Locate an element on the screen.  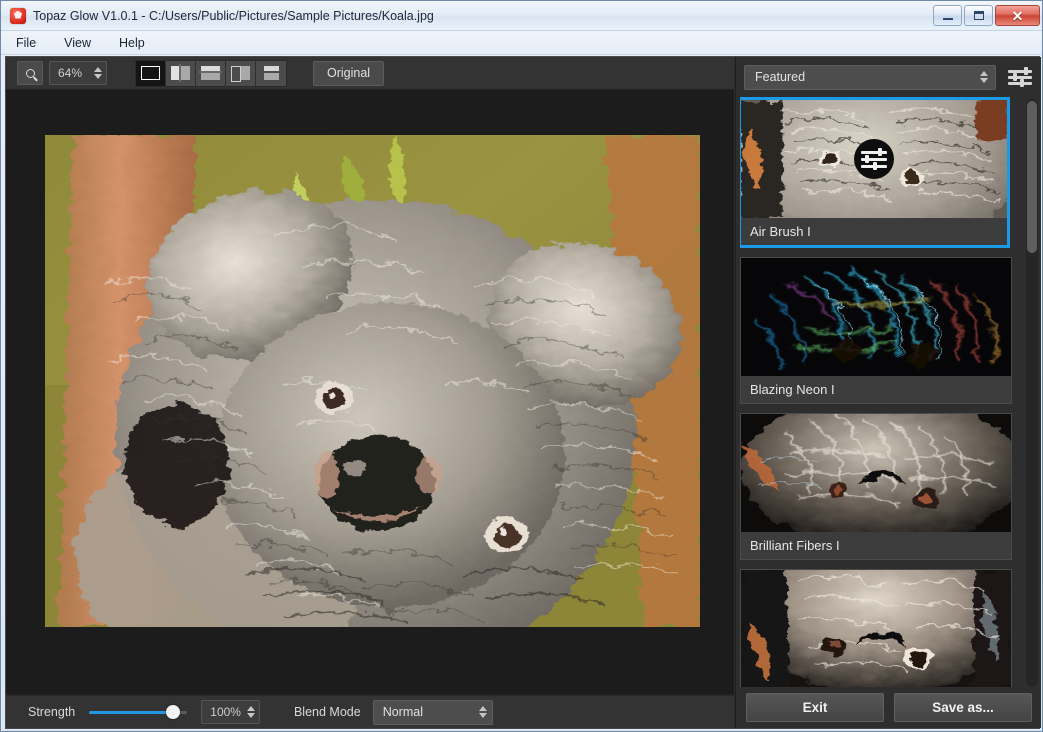
strength-stepper-arrows is located at coordinates (250, 712).